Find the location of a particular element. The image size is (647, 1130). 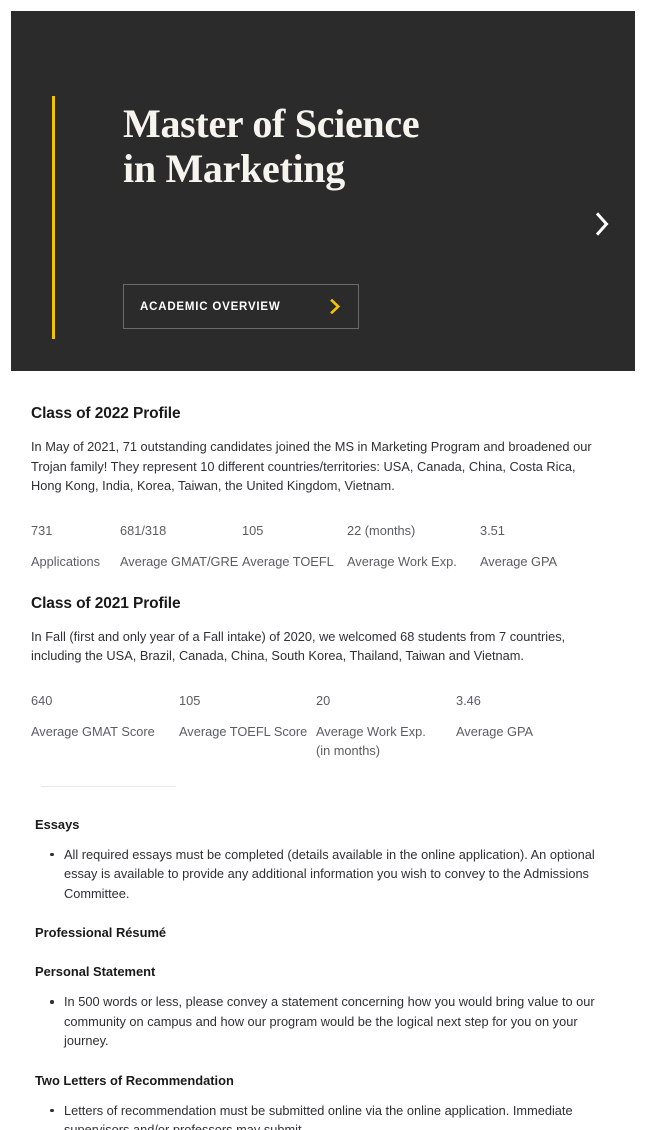

recommendation-heading: Two Letters of Recommendation is located at coordinates (134, 1080).